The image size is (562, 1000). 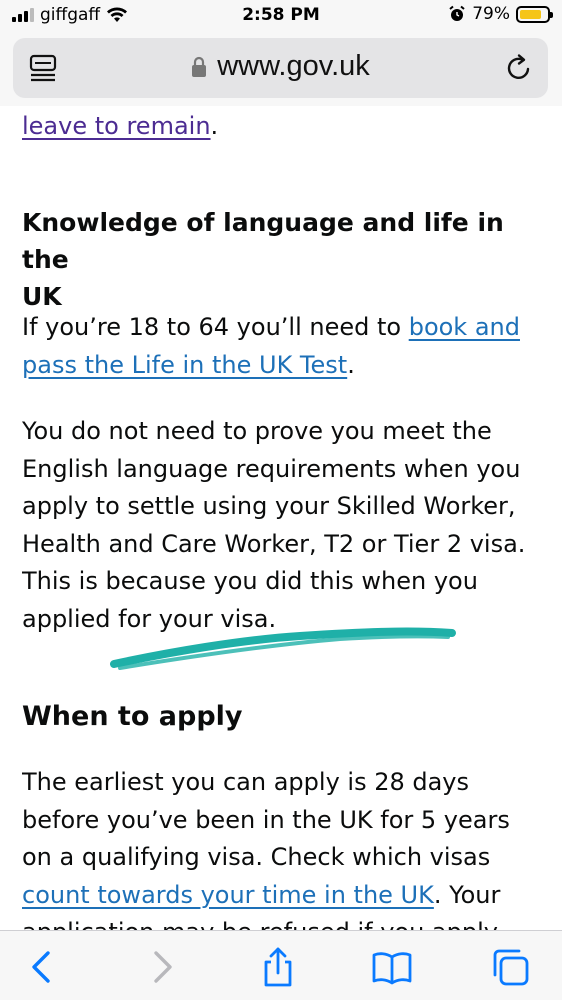 I want to click on para2-line-1: You do not need to prove you meet the, so click(x=257, y=431).